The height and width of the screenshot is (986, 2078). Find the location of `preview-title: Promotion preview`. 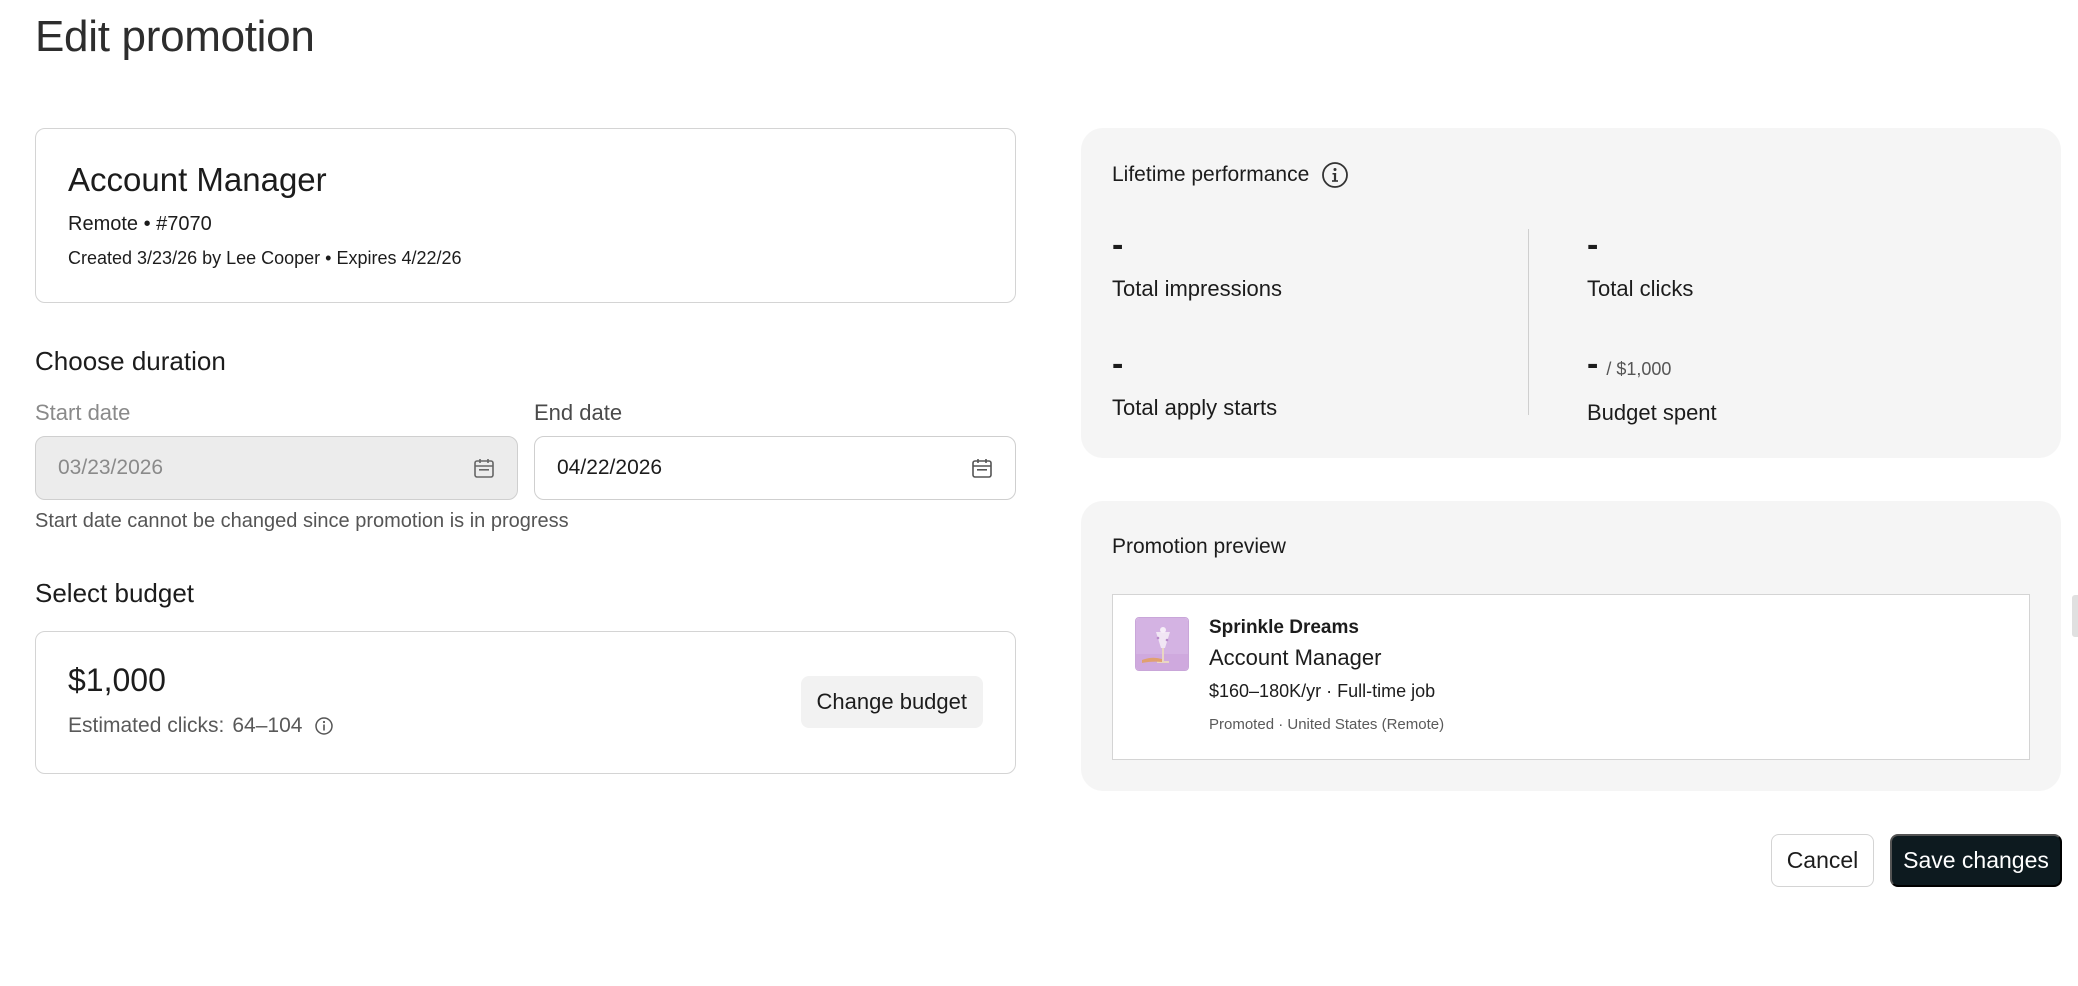

preview-title: Promotion preview is located at coordinates (1199, 546).